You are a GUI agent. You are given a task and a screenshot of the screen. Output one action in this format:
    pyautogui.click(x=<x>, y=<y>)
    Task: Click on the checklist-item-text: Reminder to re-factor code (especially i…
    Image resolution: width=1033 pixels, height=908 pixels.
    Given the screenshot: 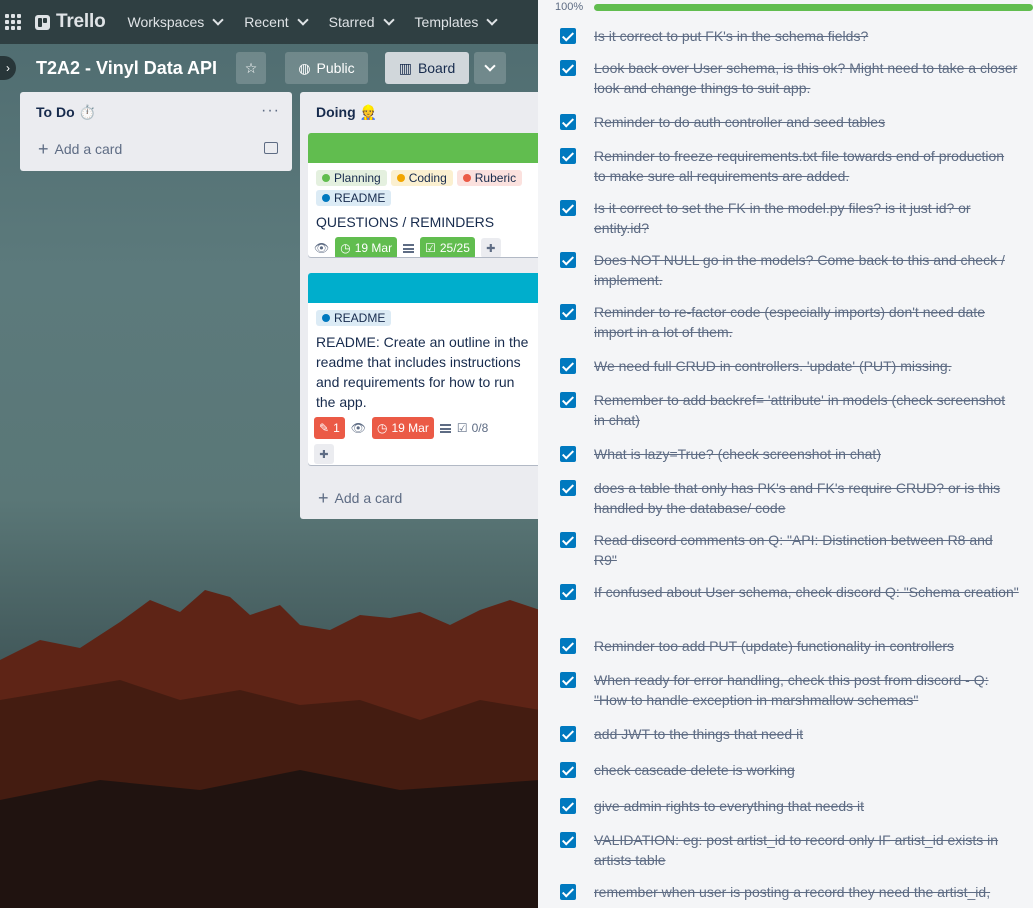 What is the action you would take?
    pyautogui.click(x=806, y=322)
    